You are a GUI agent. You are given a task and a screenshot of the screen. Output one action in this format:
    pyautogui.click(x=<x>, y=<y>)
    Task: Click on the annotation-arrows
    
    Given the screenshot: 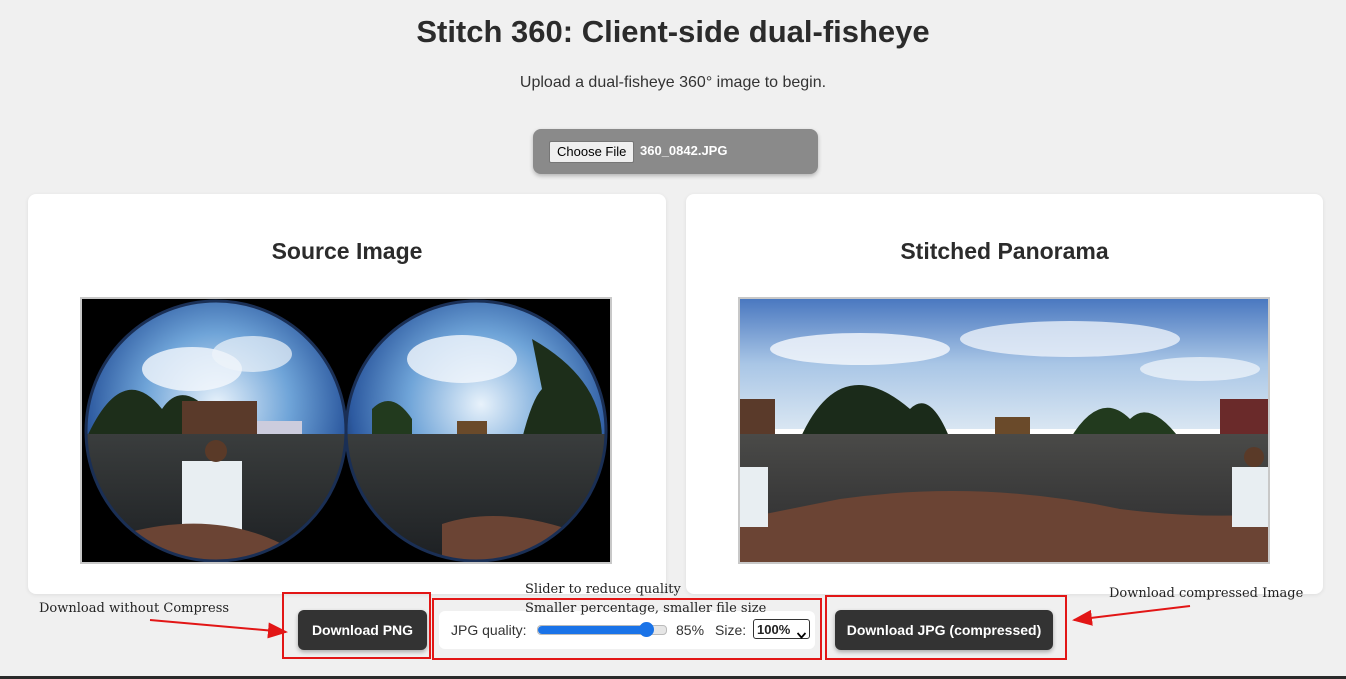 What is the action you would take?
    pyautogui.click(x=670, y=622)
    